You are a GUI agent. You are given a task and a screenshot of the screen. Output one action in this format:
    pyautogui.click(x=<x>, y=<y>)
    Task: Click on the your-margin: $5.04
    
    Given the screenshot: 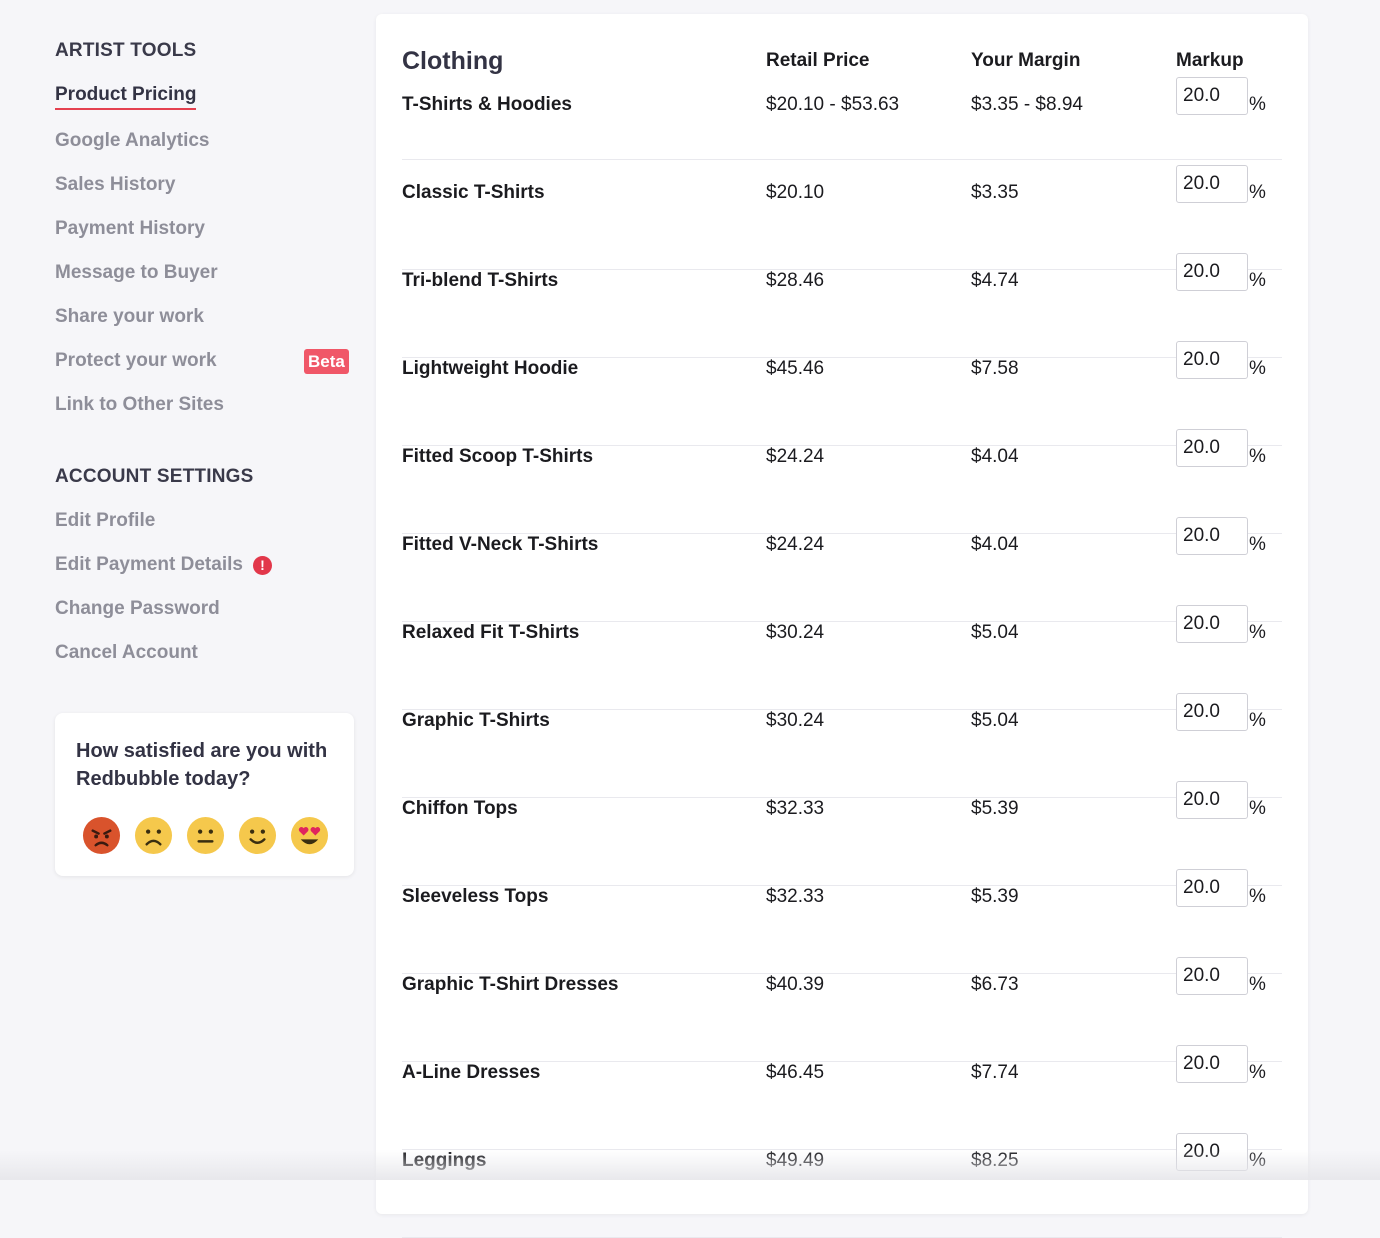 What is the action you would take?
    pyautogui.click(x=995, y=721)
    